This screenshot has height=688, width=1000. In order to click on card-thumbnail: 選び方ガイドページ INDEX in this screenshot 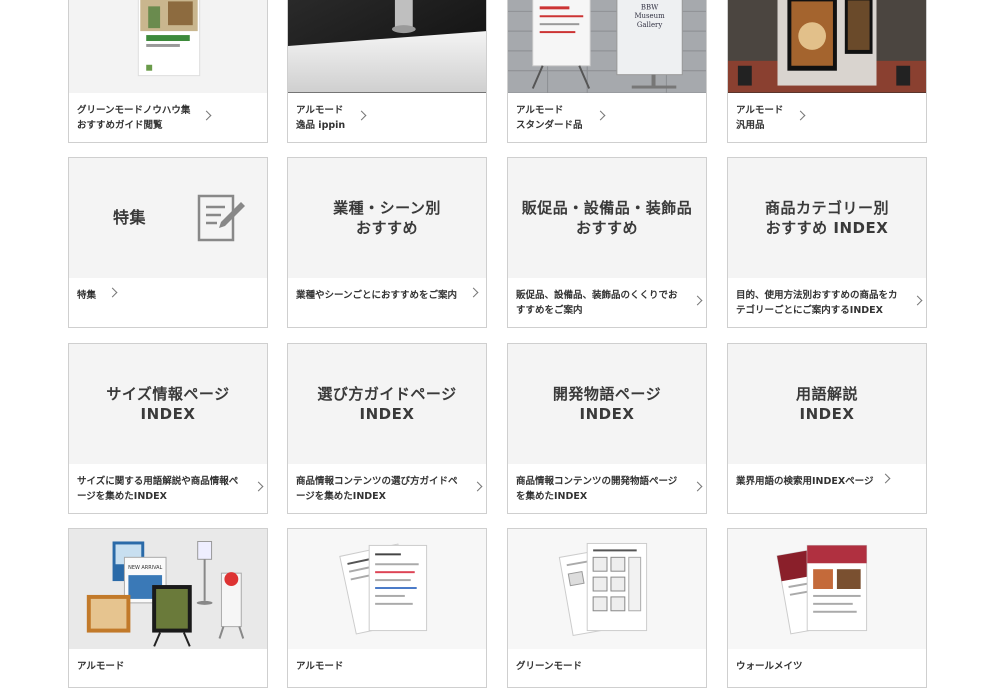, I will do `click(387, 404)`.